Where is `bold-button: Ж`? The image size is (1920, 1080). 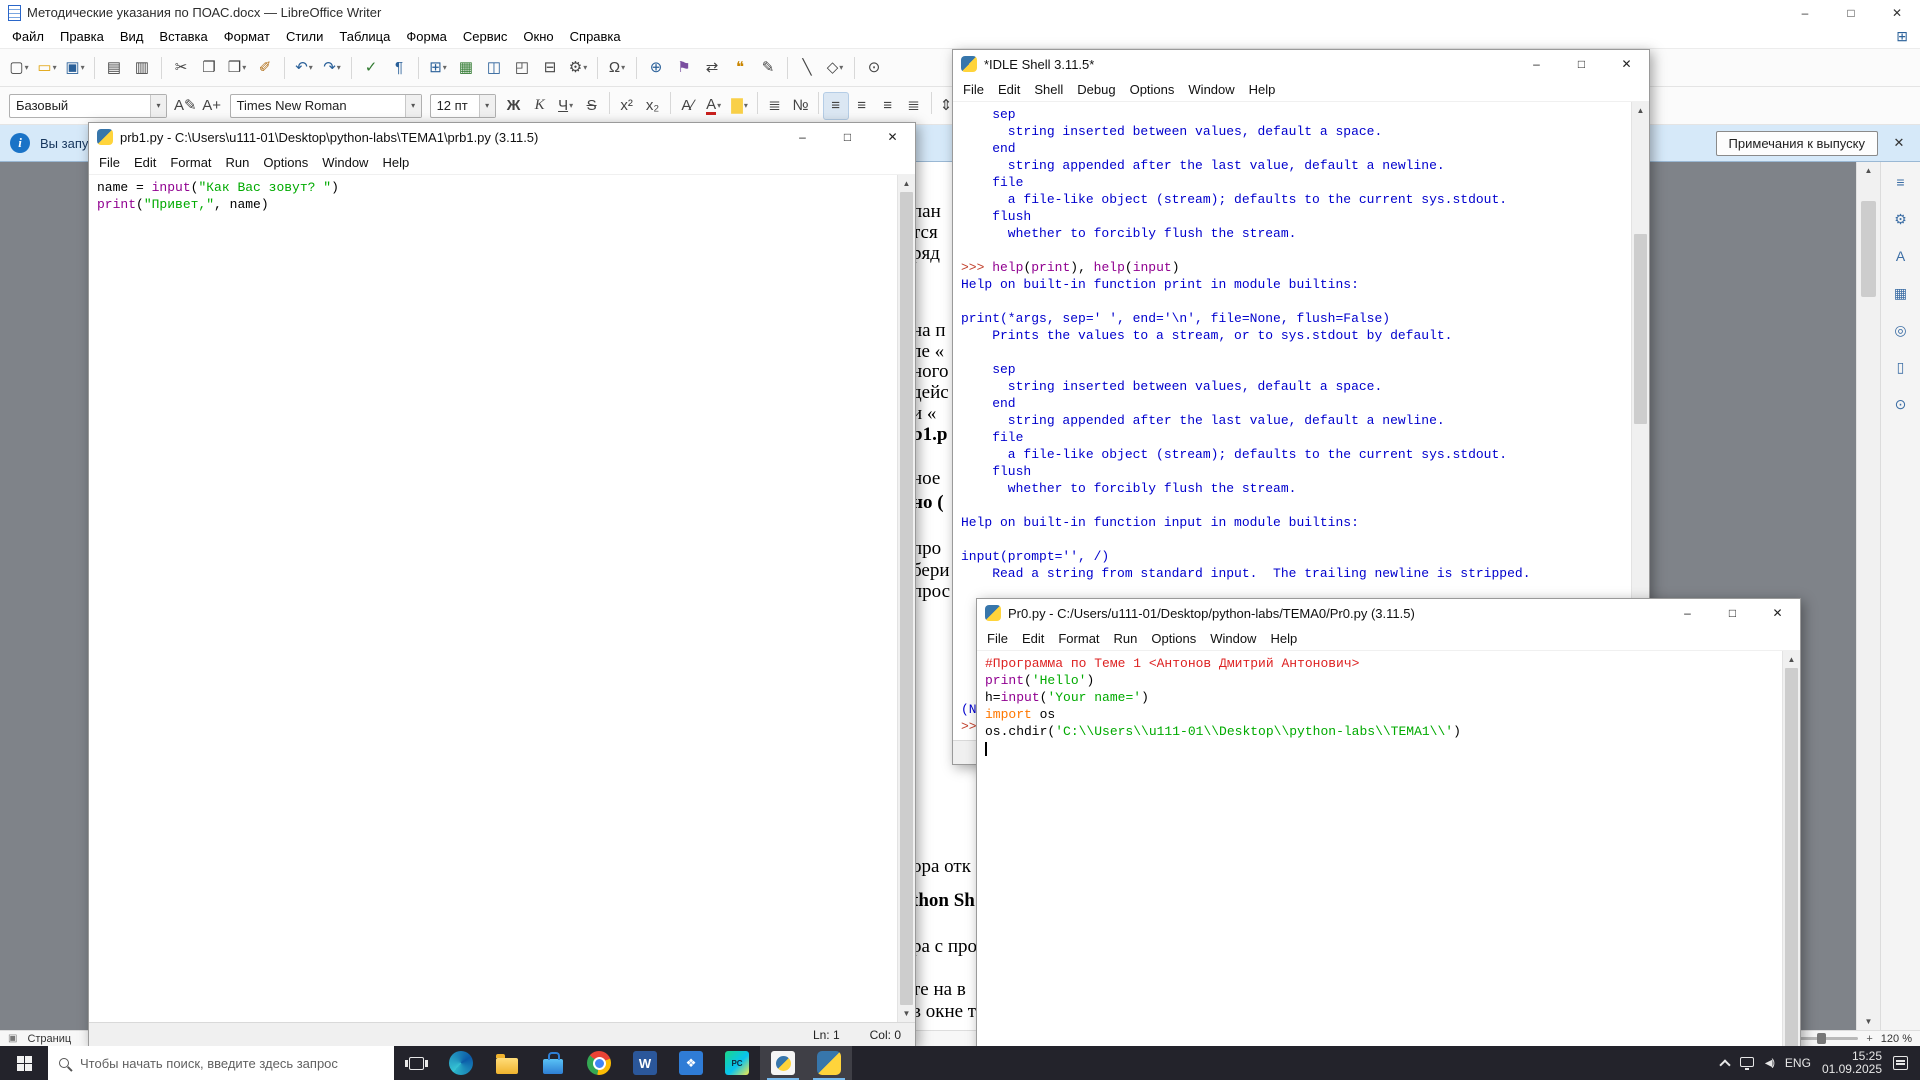
bold-button: Ж is located at coordinates (514, 106).